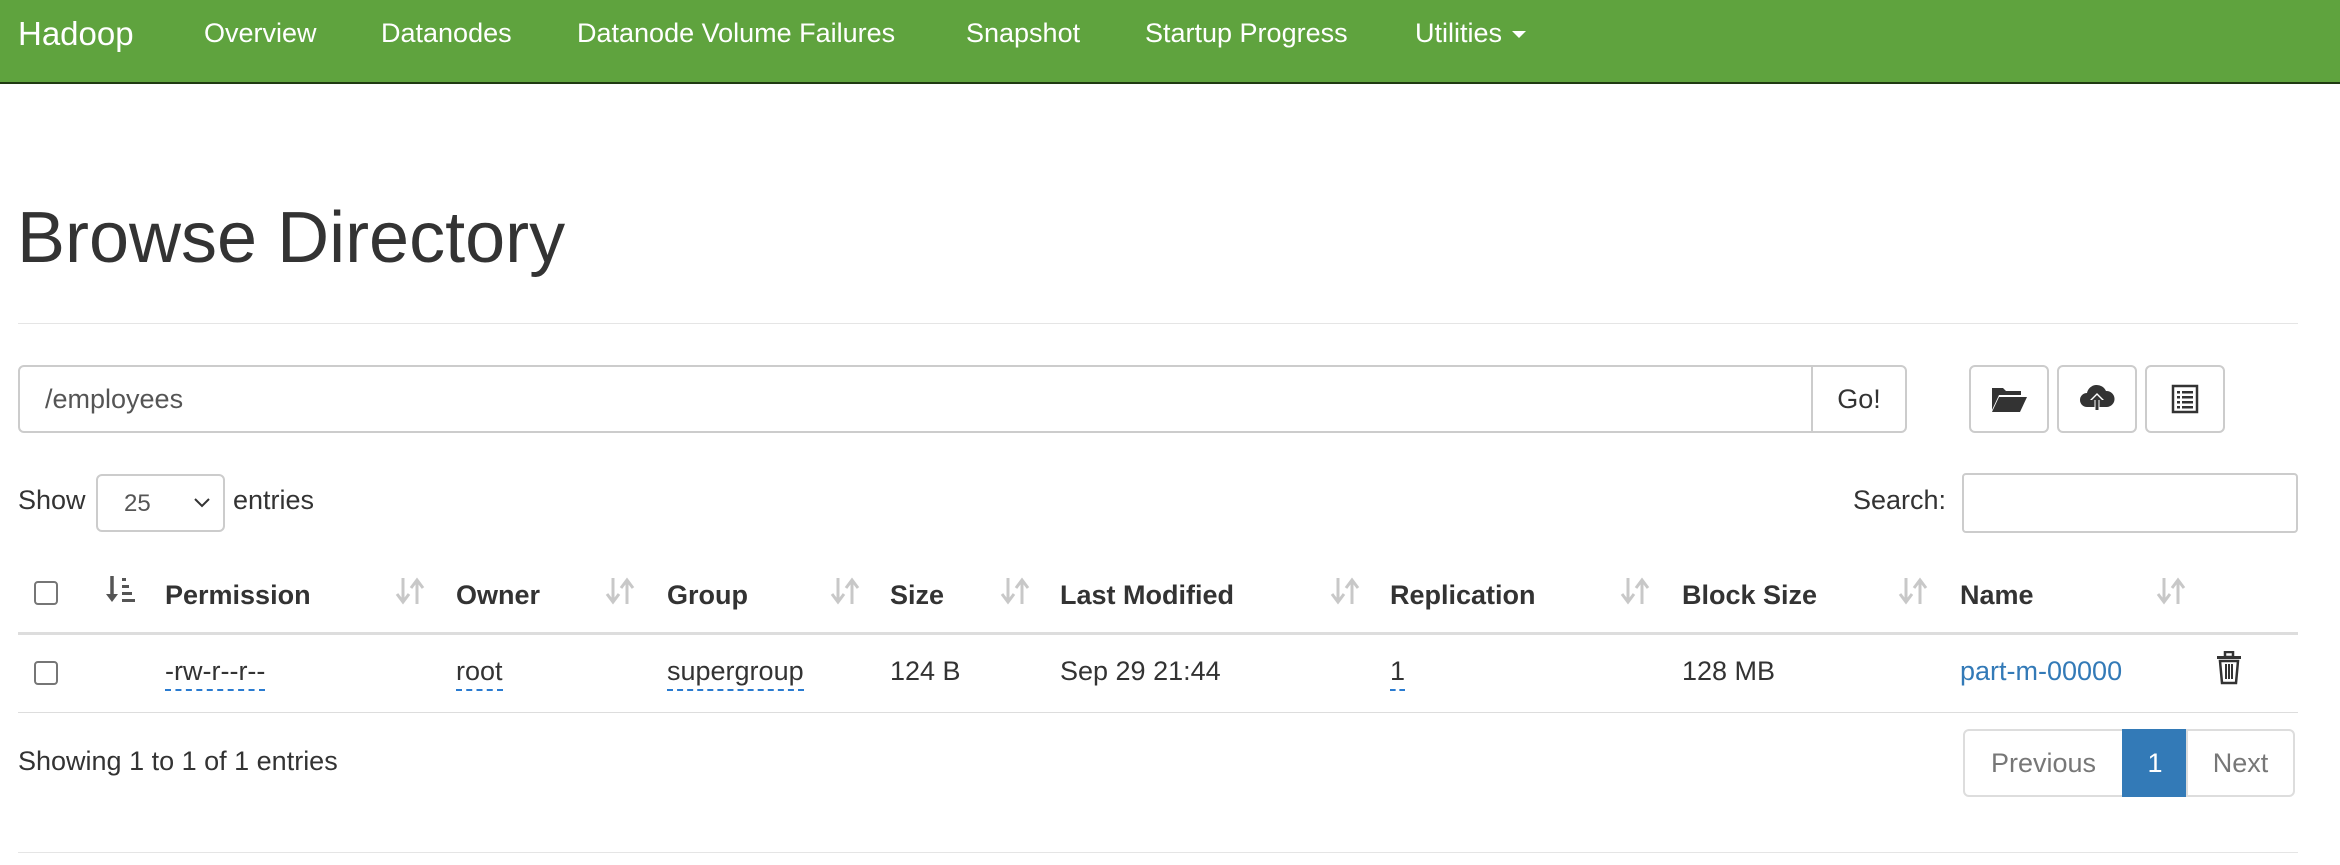 The height and width of the screenshot is (865, 2340). Describe the element at coordinates (1997, 595) in the screenshot. I see `column-header-name: Name` at that location.